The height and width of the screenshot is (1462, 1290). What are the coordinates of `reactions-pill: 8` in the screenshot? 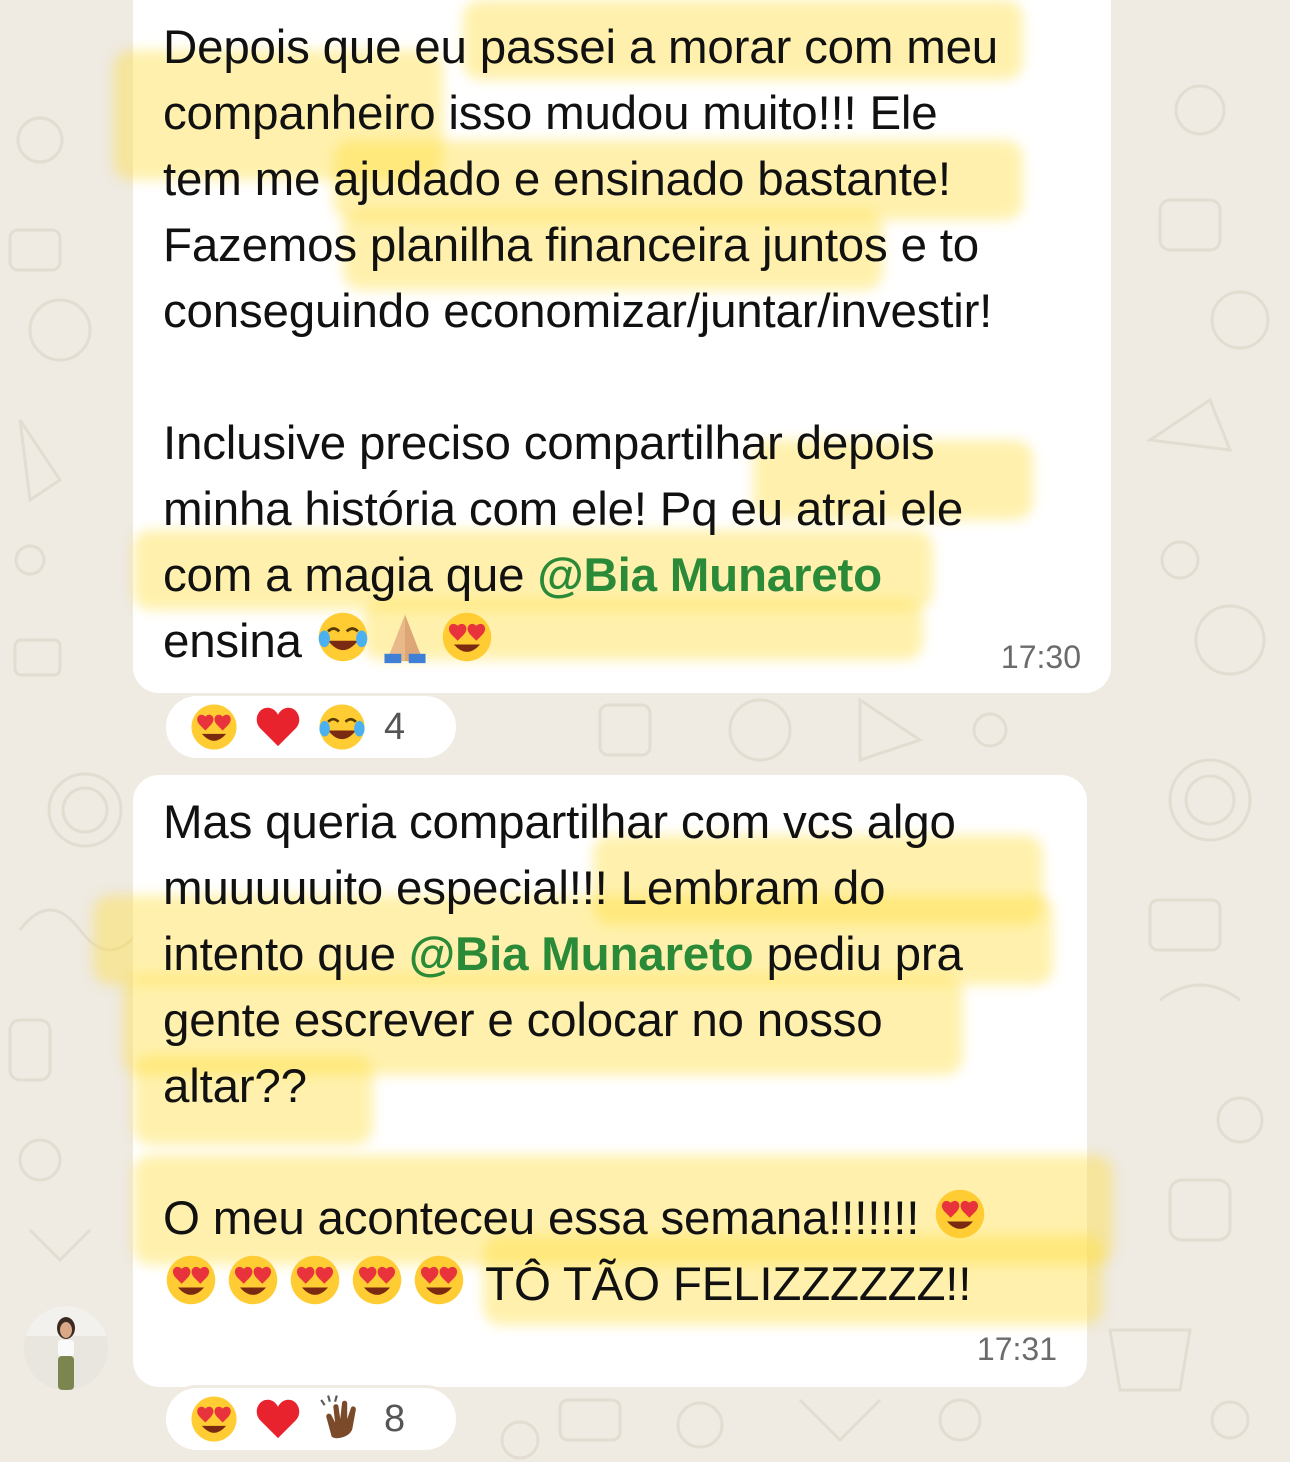 It's located at (311, 1419).